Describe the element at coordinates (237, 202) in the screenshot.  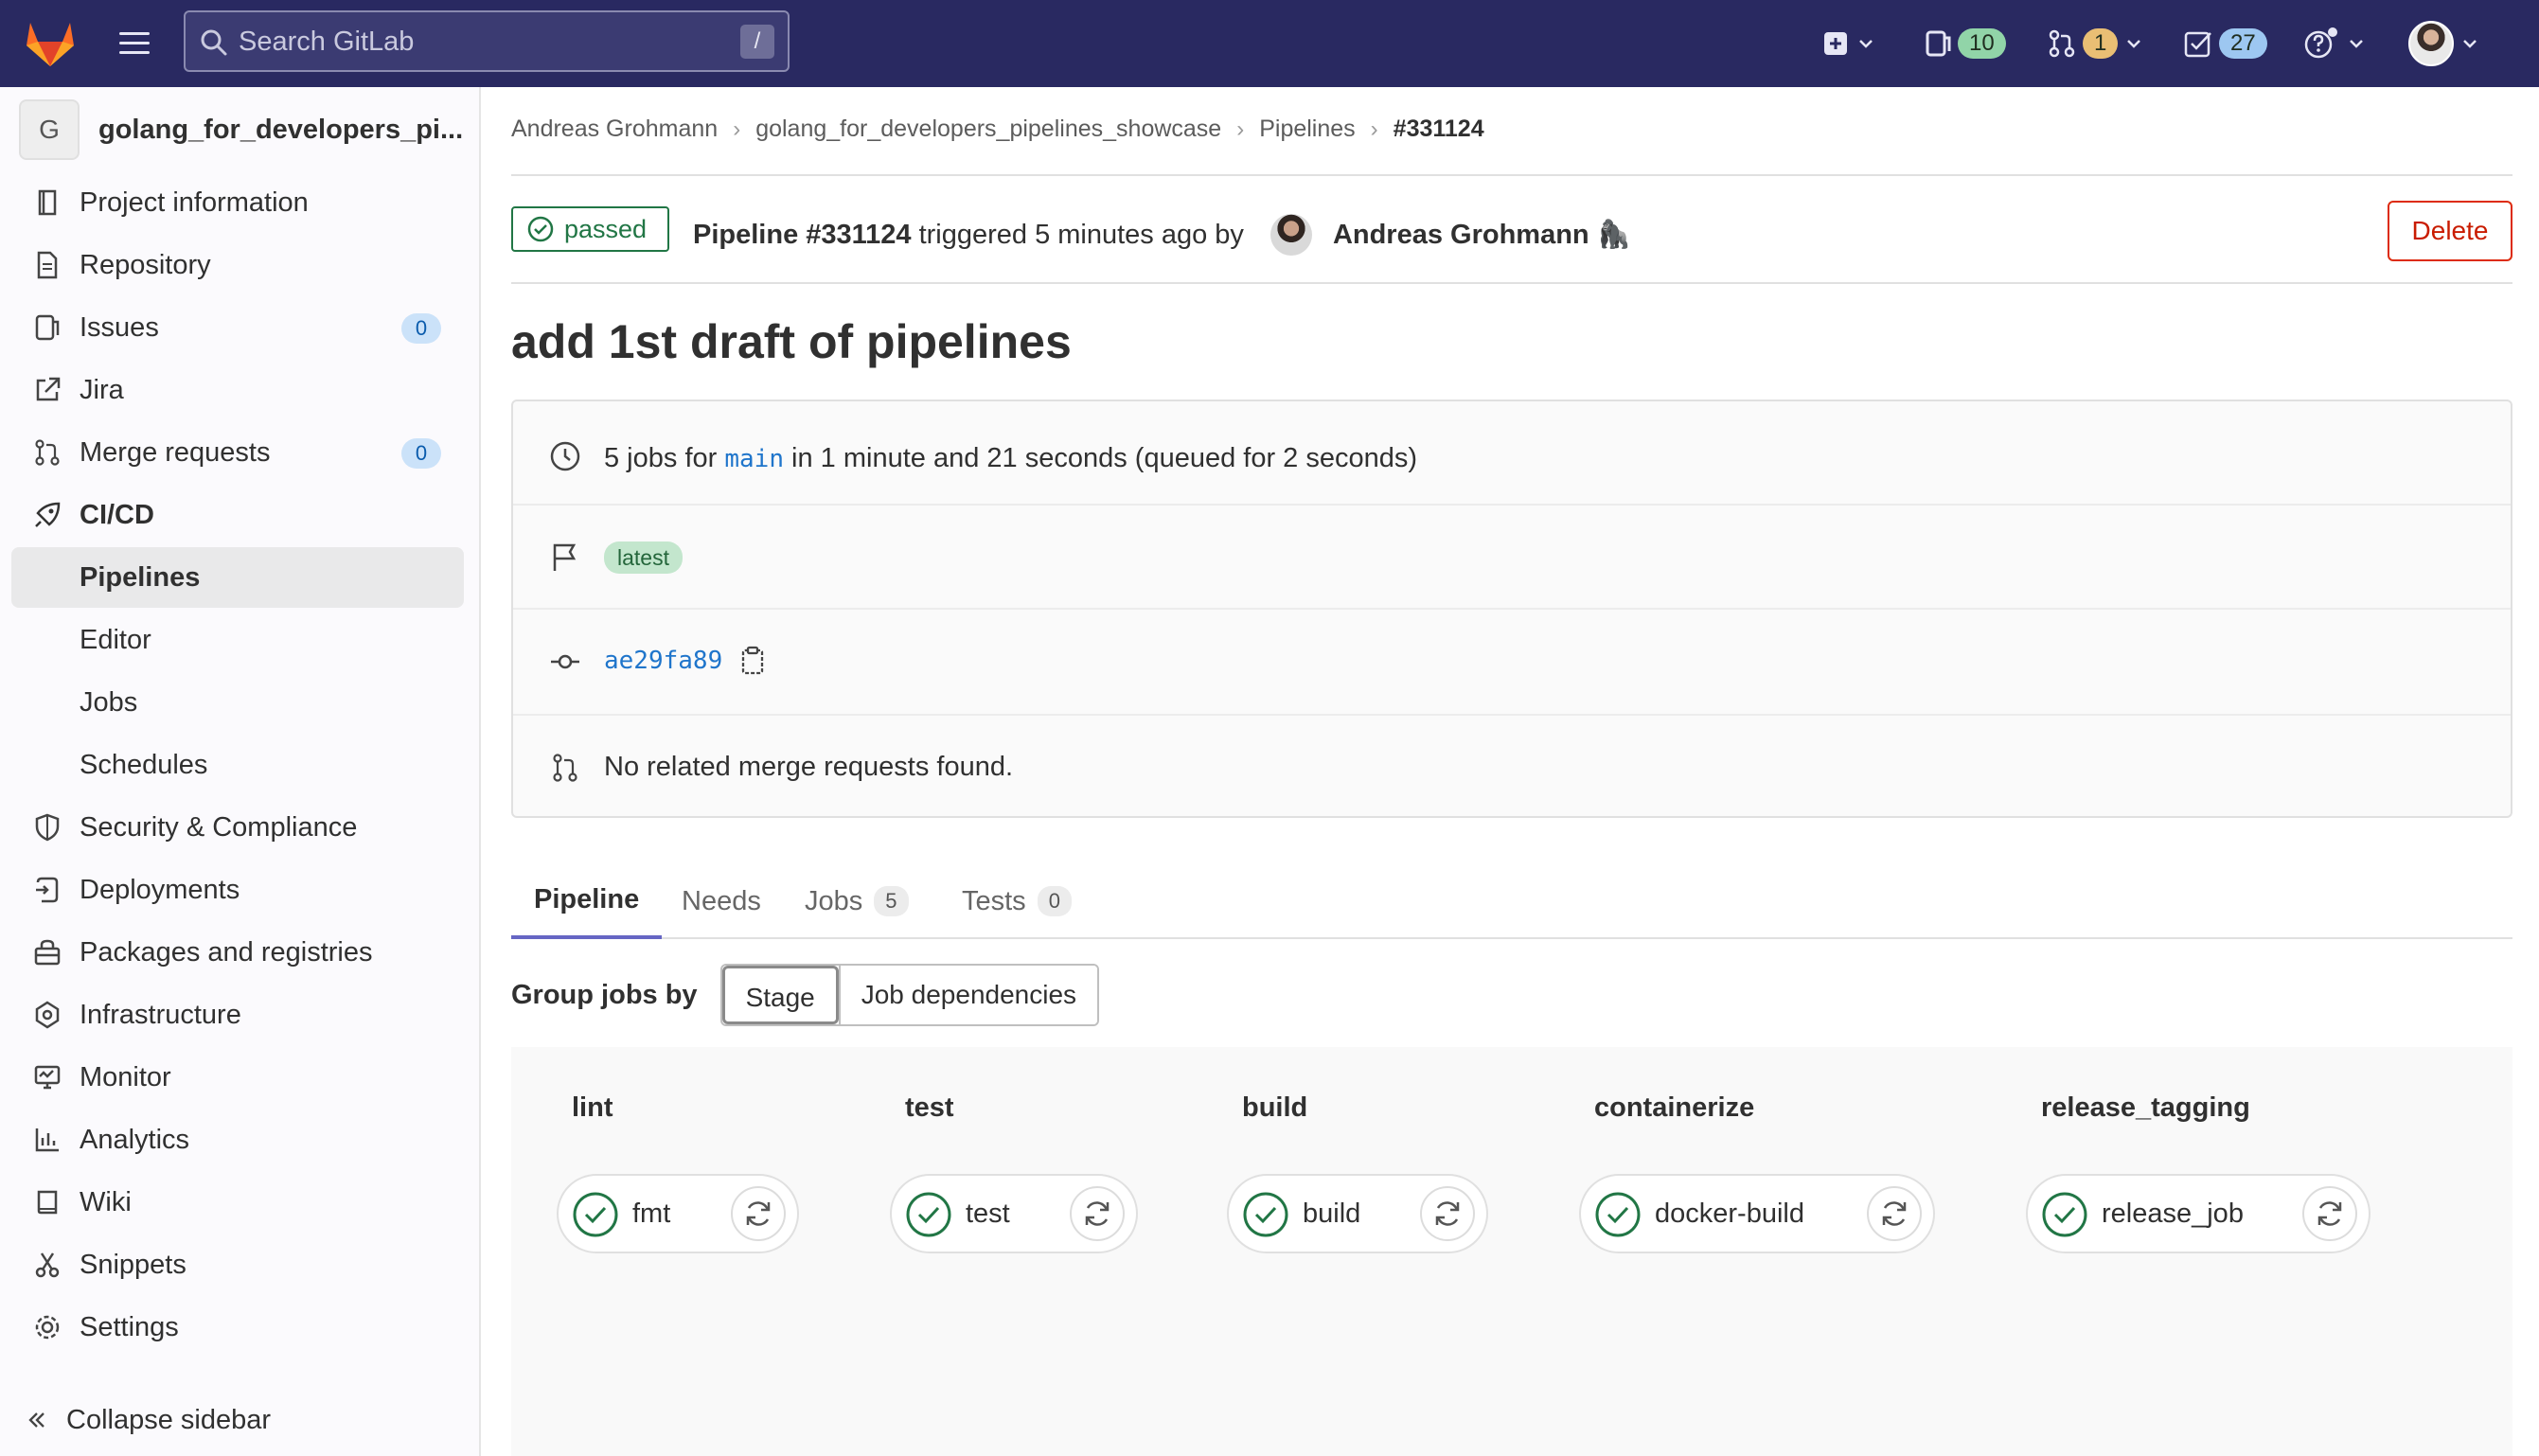
I see `sidebar-item-project-information: Project information` at that location.